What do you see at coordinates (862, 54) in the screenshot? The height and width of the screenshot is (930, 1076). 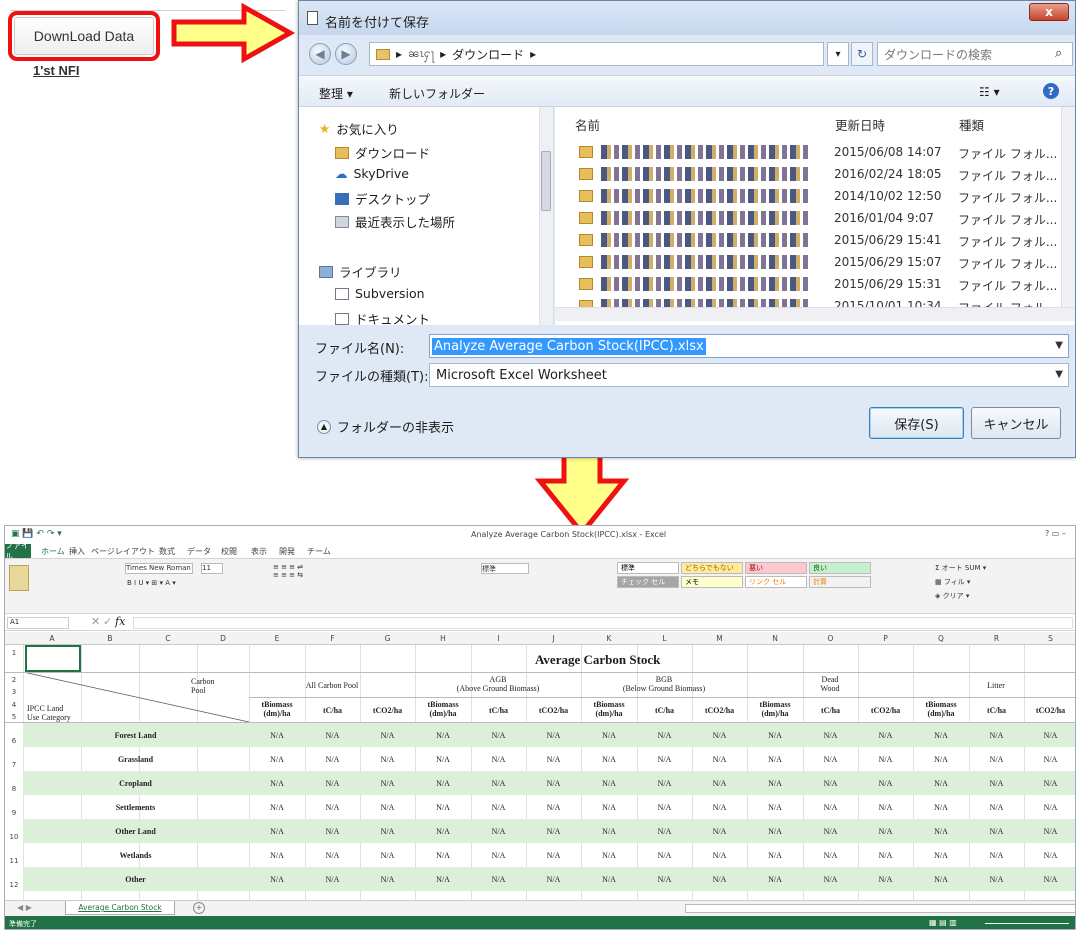 I see `refresh-icon: ↻` at bounding box center [862, 54].